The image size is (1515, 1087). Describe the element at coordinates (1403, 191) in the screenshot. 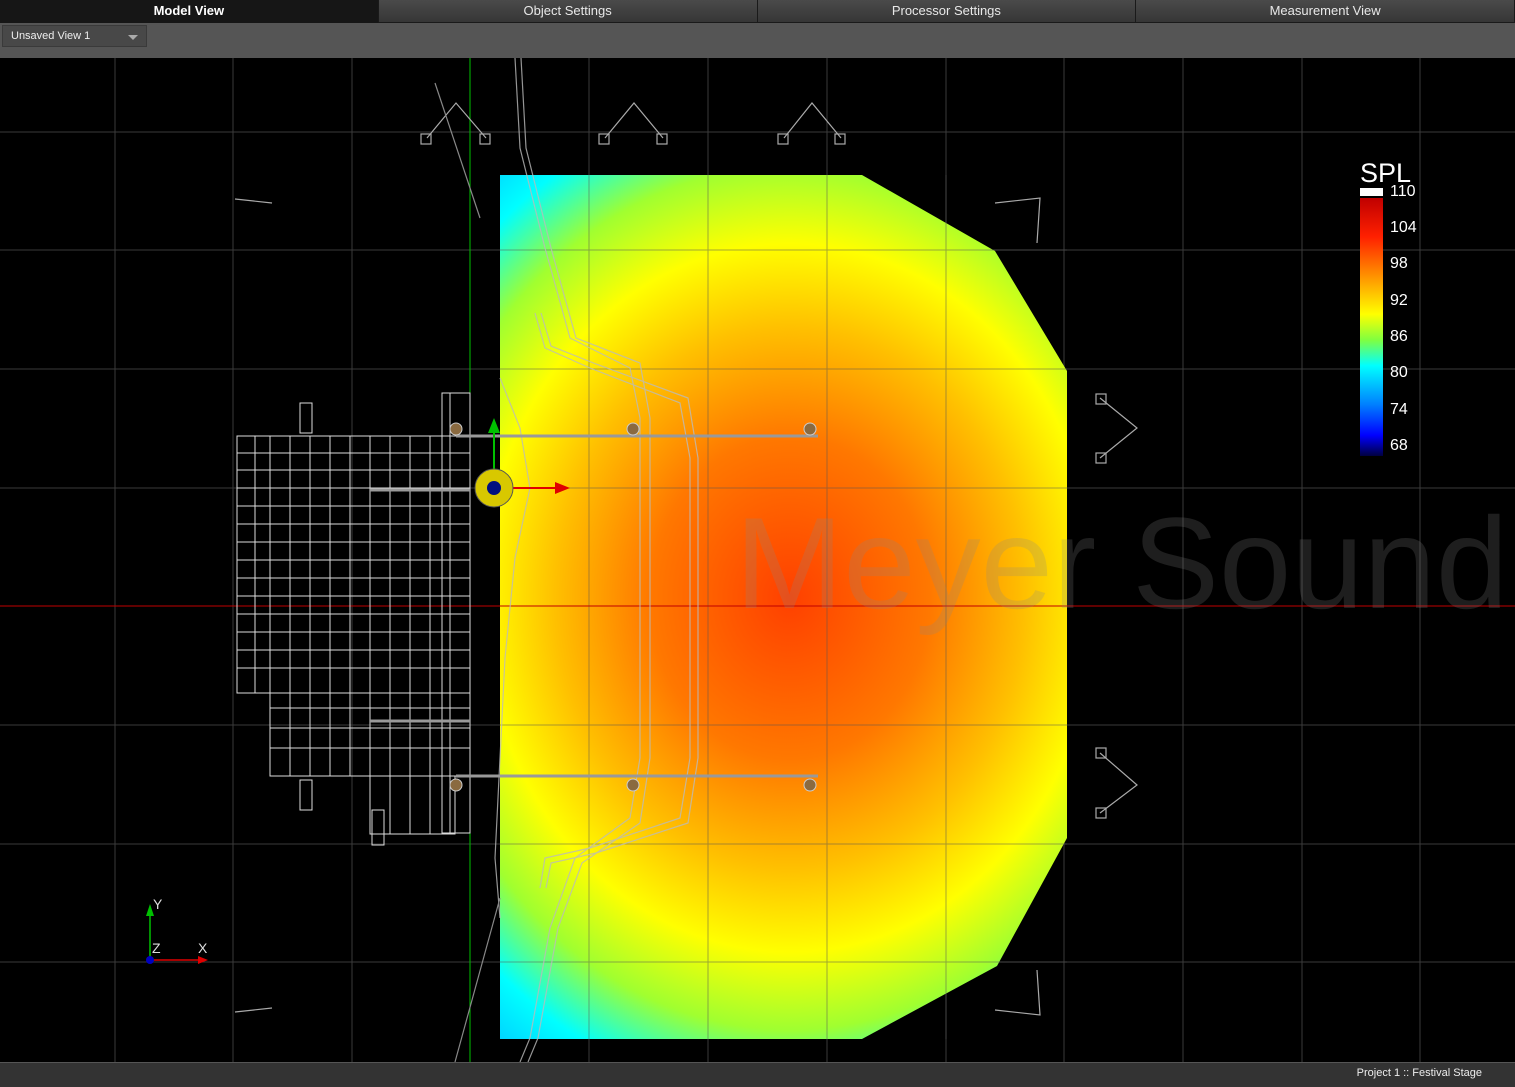

I see `legend-level: 110` at that location.